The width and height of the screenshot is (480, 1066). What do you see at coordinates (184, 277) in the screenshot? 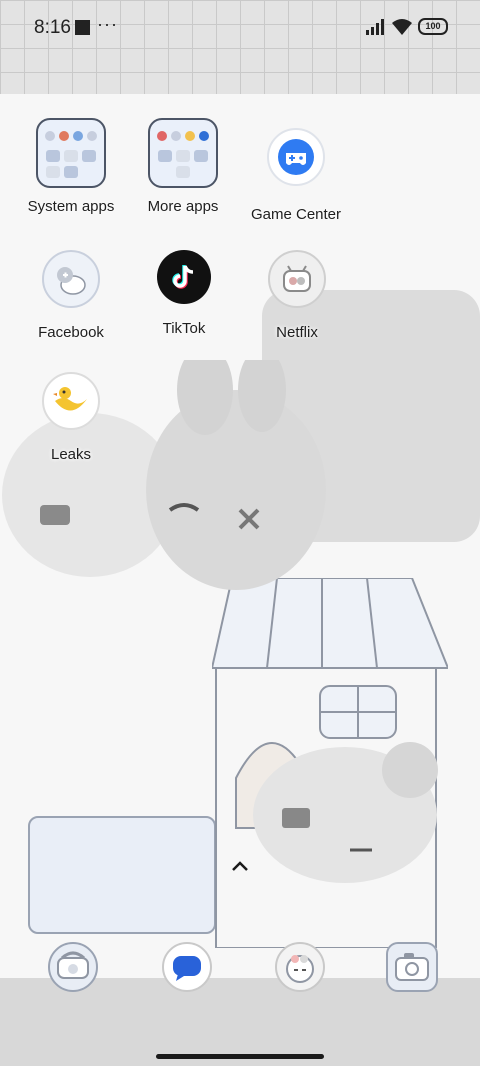
I see `tiktok-icon` at bounding box center [184, 277].